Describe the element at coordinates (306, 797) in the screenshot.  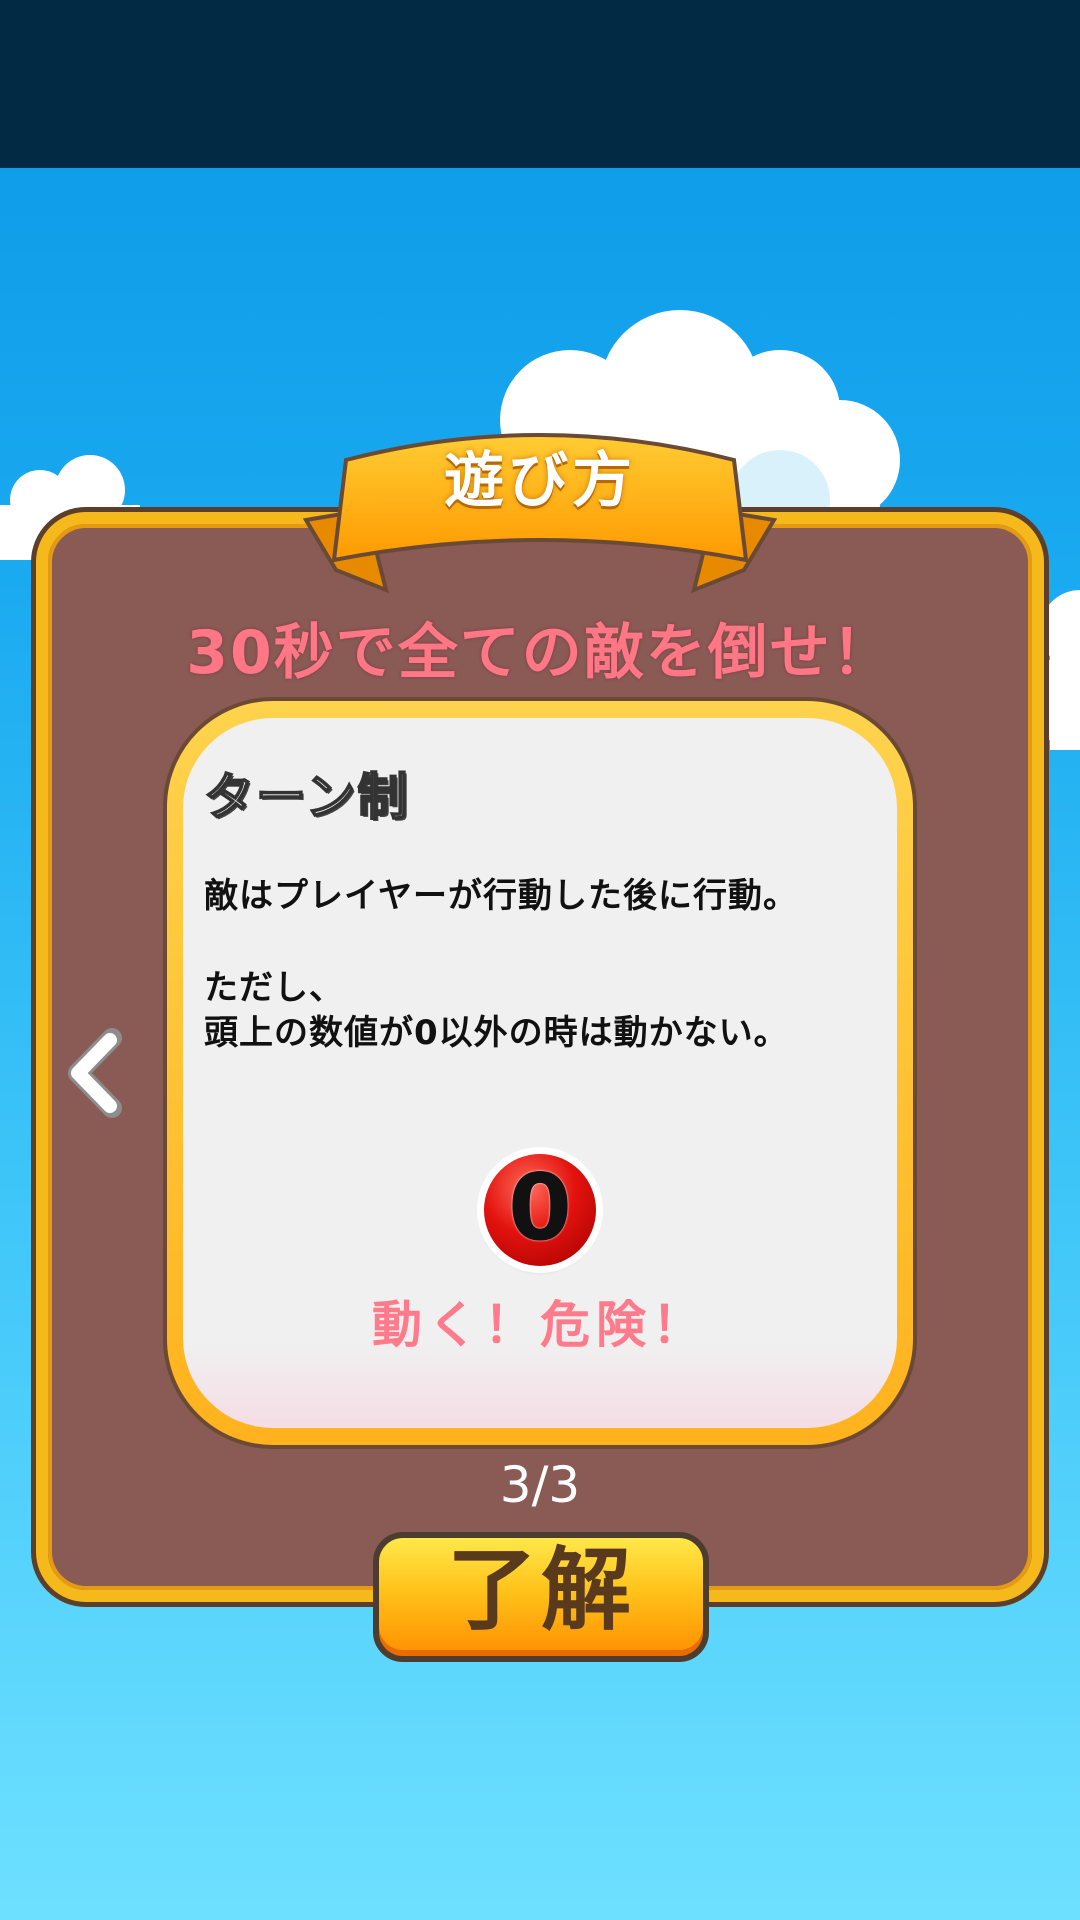
I see `card-title: ターン制` at that location.